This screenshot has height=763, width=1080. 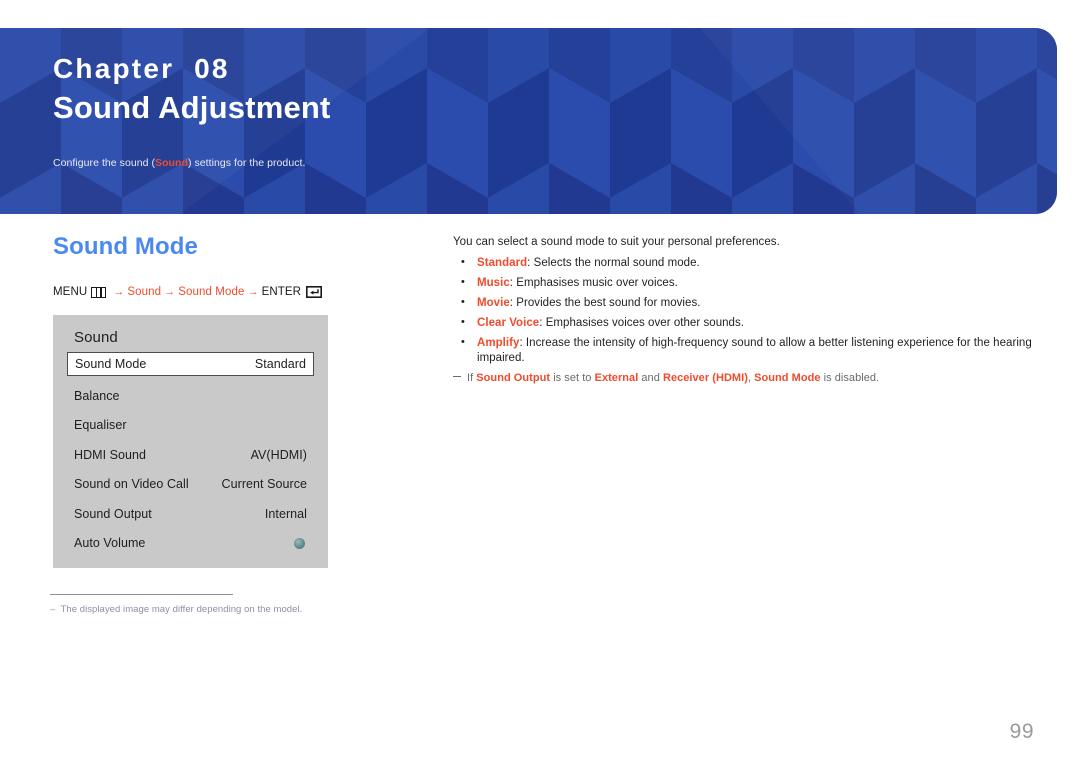 I want to click on note-part-3: and, so click(x=650, y=378).